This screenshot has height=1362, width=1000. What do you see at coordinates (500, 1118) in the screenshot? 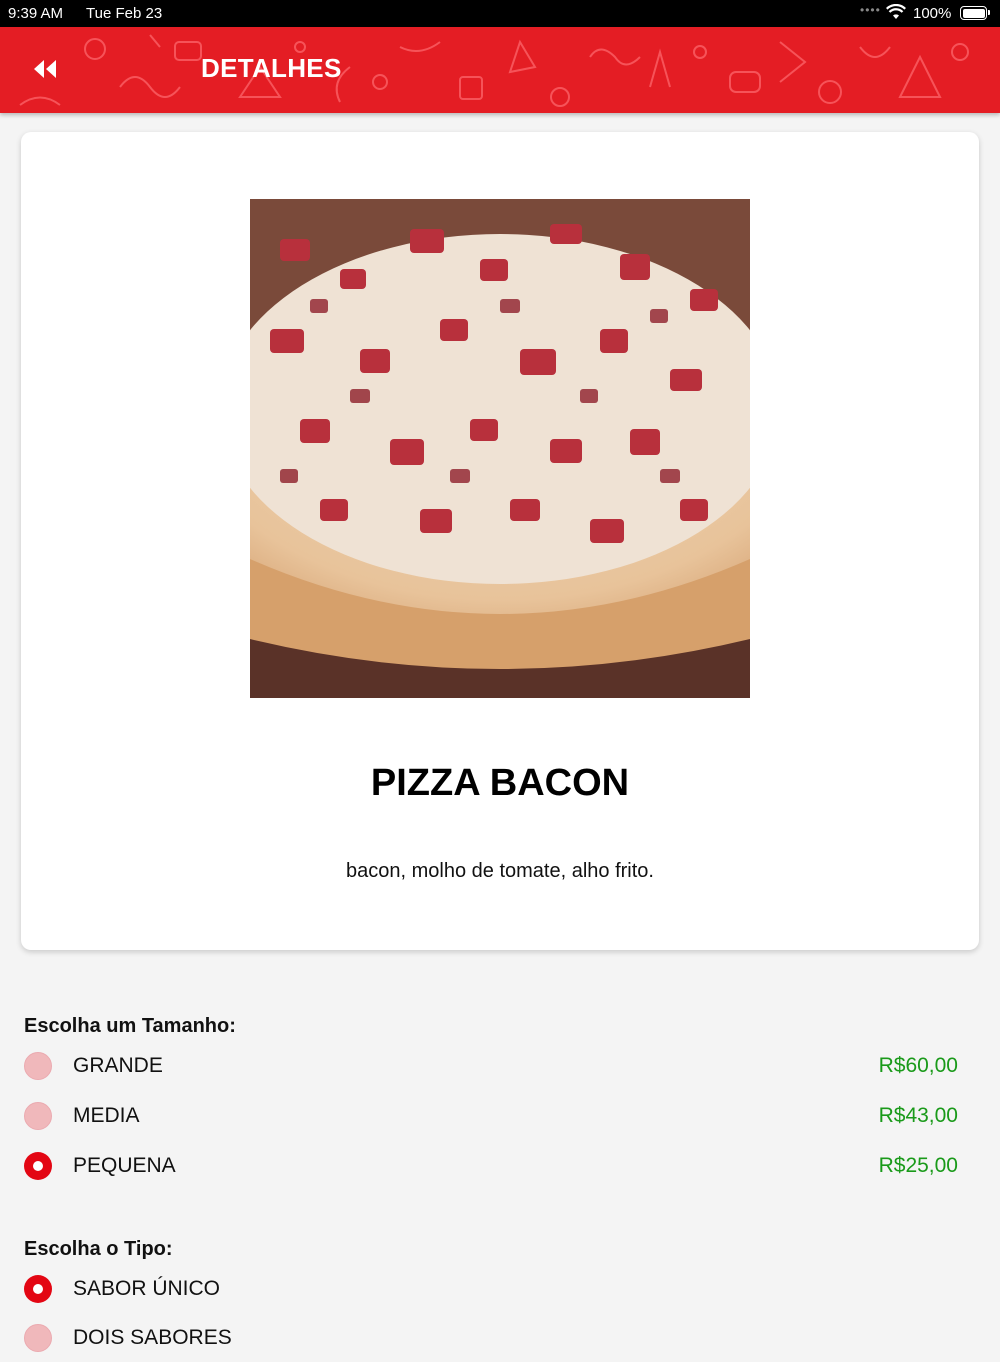
I see `size-option-media: MEDIA R$43,00` at bounding box center [500, 1118].